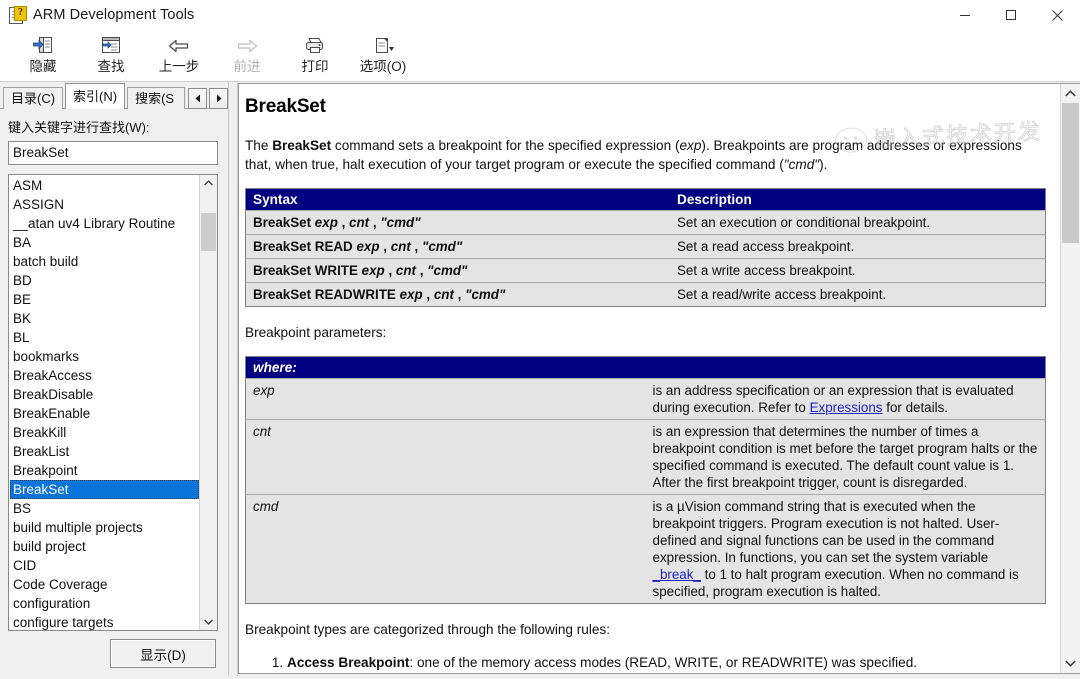 The width and height of the screenshot is (1080, 679). Describe the element at coordinates (104, 280) in the screenshot. I see `index-list-item: BD` at that location.